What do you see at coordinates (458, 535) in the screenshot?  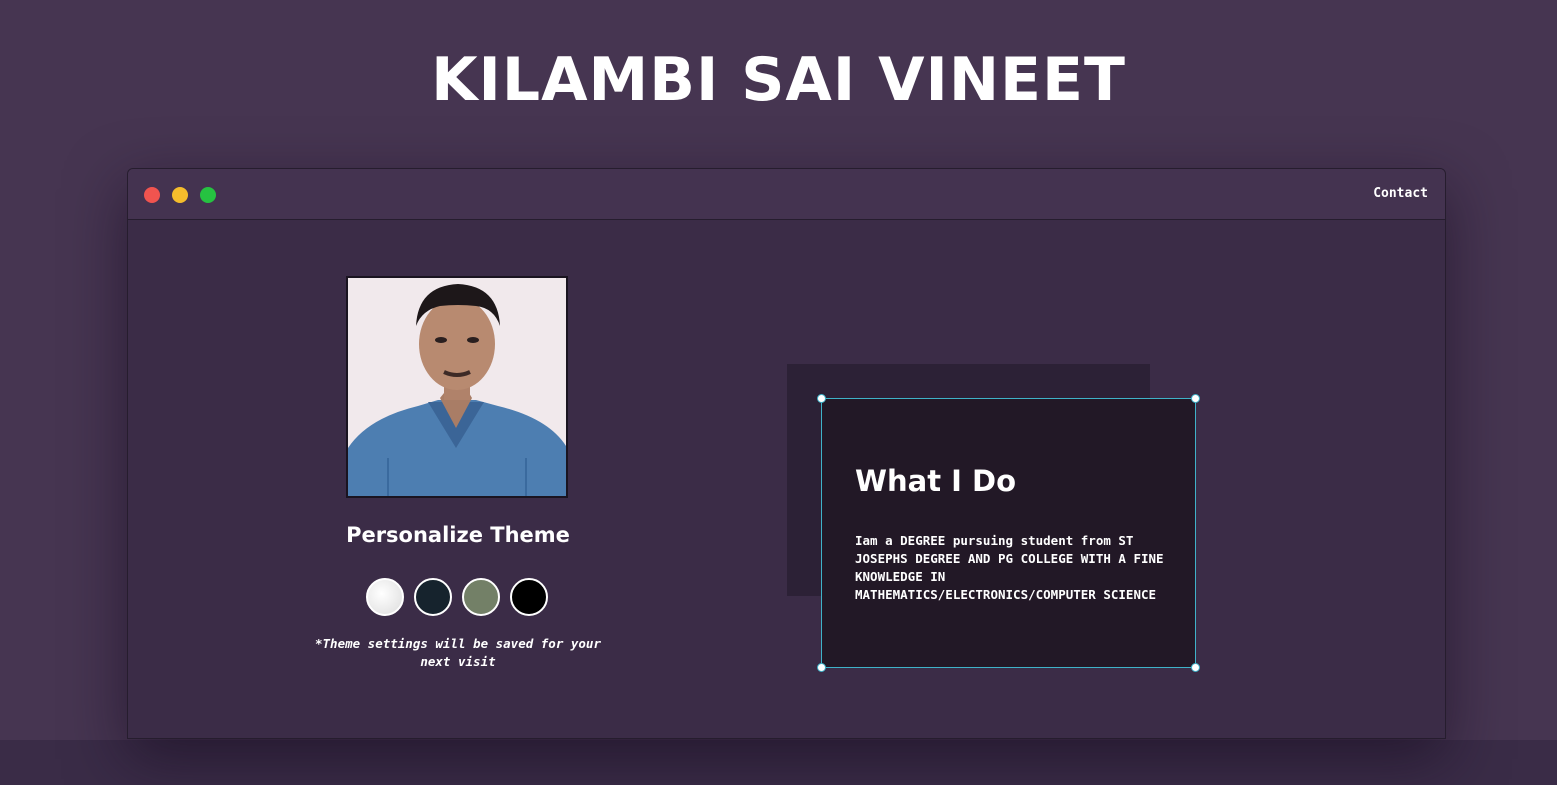 I see `personalize-theme-heading: Personalize Theme` at bounding box center [458, 535].